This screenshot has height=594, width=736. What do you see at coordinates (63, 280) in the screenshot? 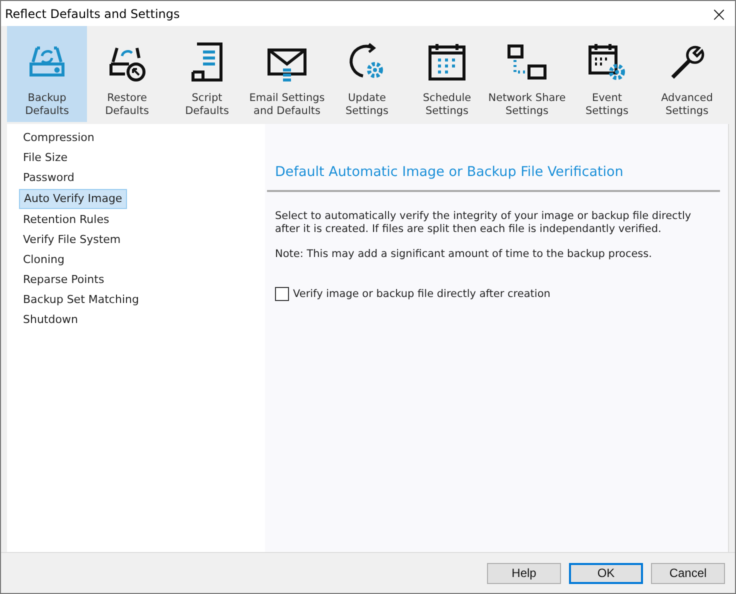
I see `sidebar-item: Reparse Points` at bounding box center [63, 280].